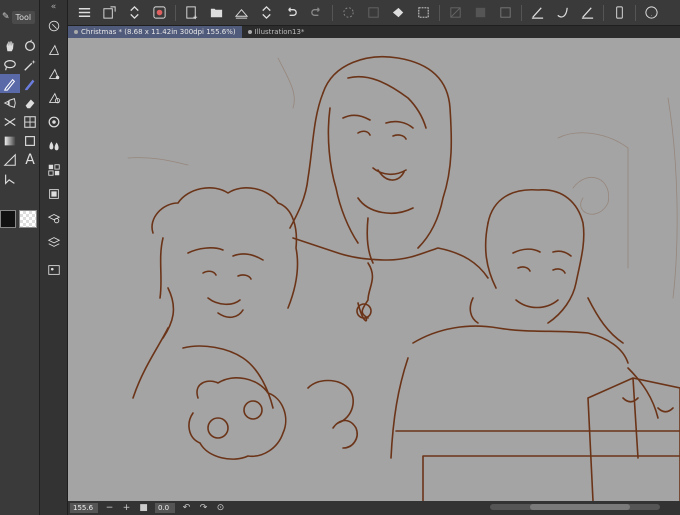 Image resolution: width=680 pixels, height=515 pixels. What do you see at coordinates (186, 508) in the screenshot?
I see `rotate-left-icon: ↶` at bounding box center [186, 508].